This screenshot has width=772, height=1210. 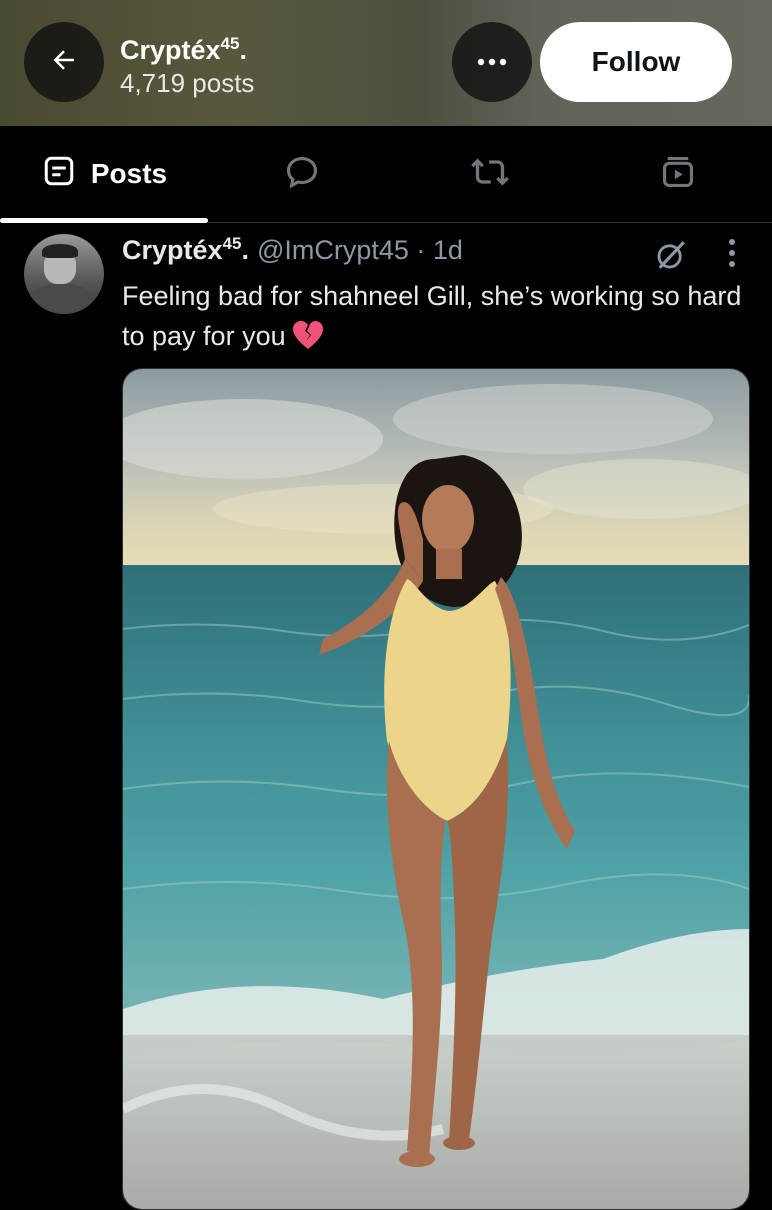 I want to click on back-button, so click(x=64, y=62).